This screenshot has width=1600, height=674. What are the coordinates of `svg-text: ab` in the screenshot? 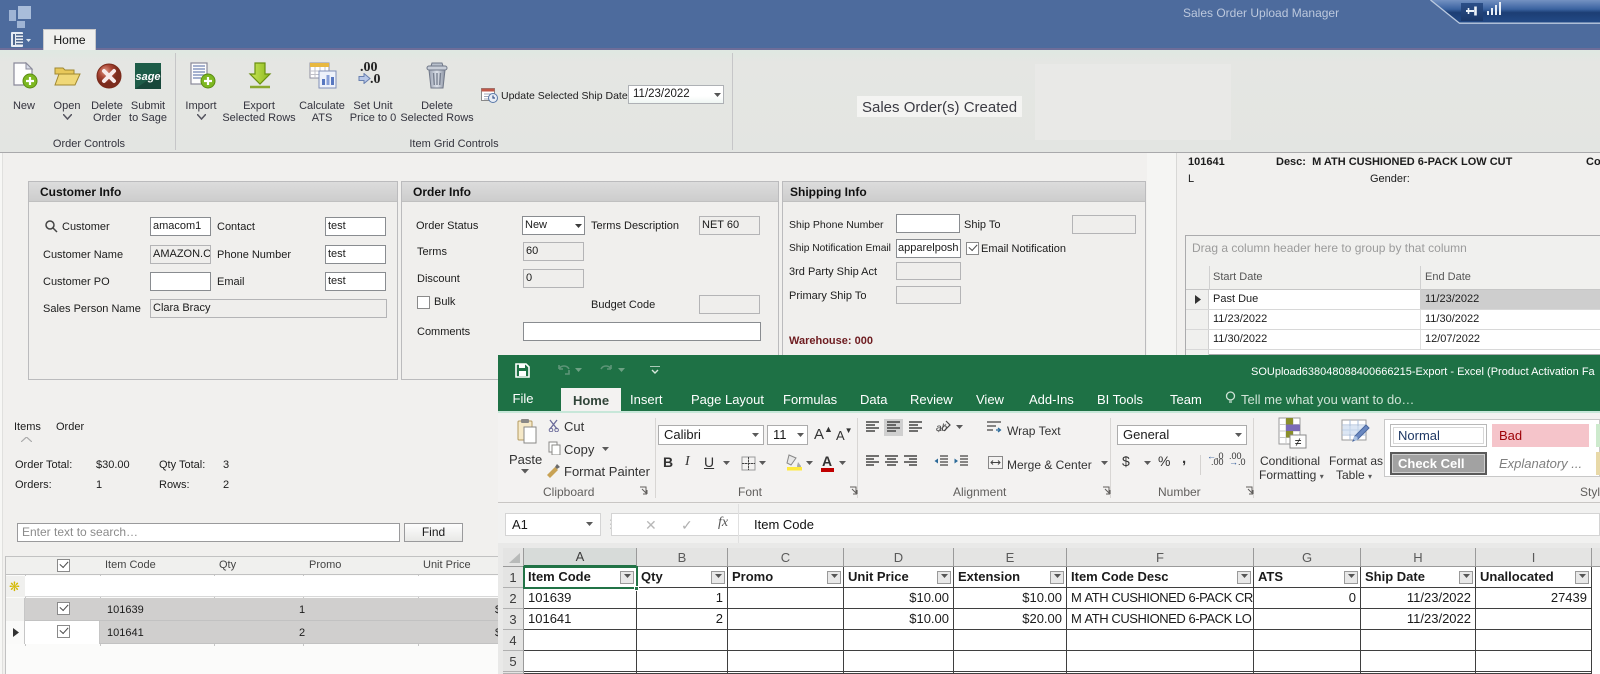 It's located at (942, 428).